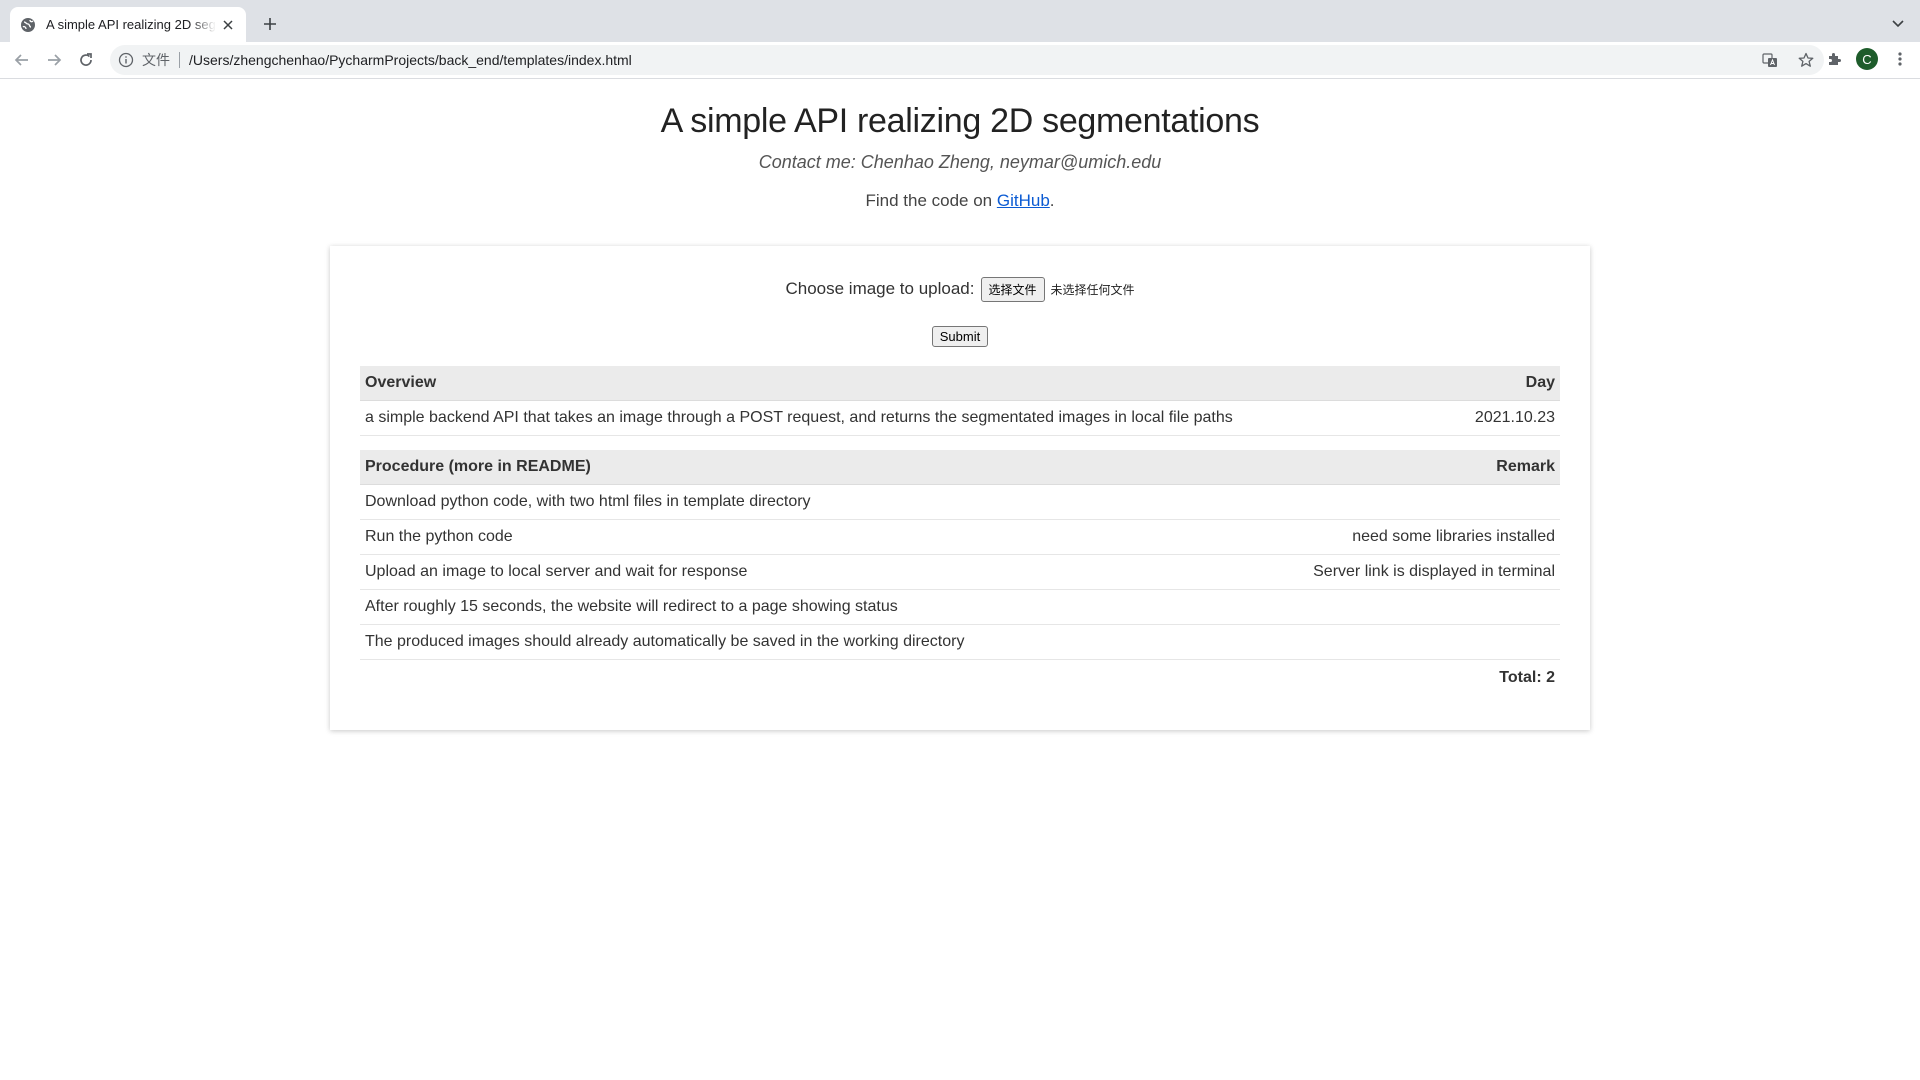  I want to click on browser-tab: A simple API realizing 2D segmentations, so click(128, 24).